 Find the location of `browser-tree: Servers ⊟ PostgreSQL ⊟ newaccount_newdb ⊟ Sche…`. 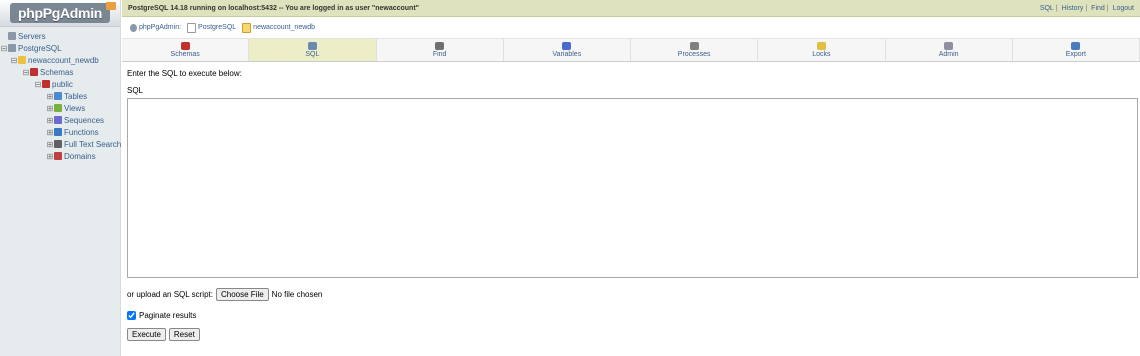

browser-tree: Servers ⊟ PostgreSQL ⊟ newaccount_newdb ⊟ Sche… is located at coordinates (60, 95).